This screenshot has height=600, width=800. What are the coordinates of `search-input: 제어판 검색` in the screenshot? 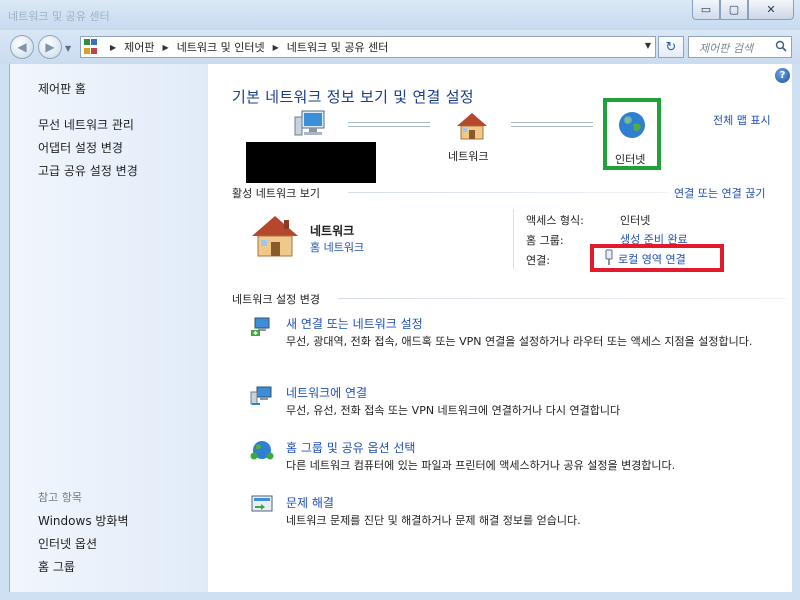 It's located at (740, 47).